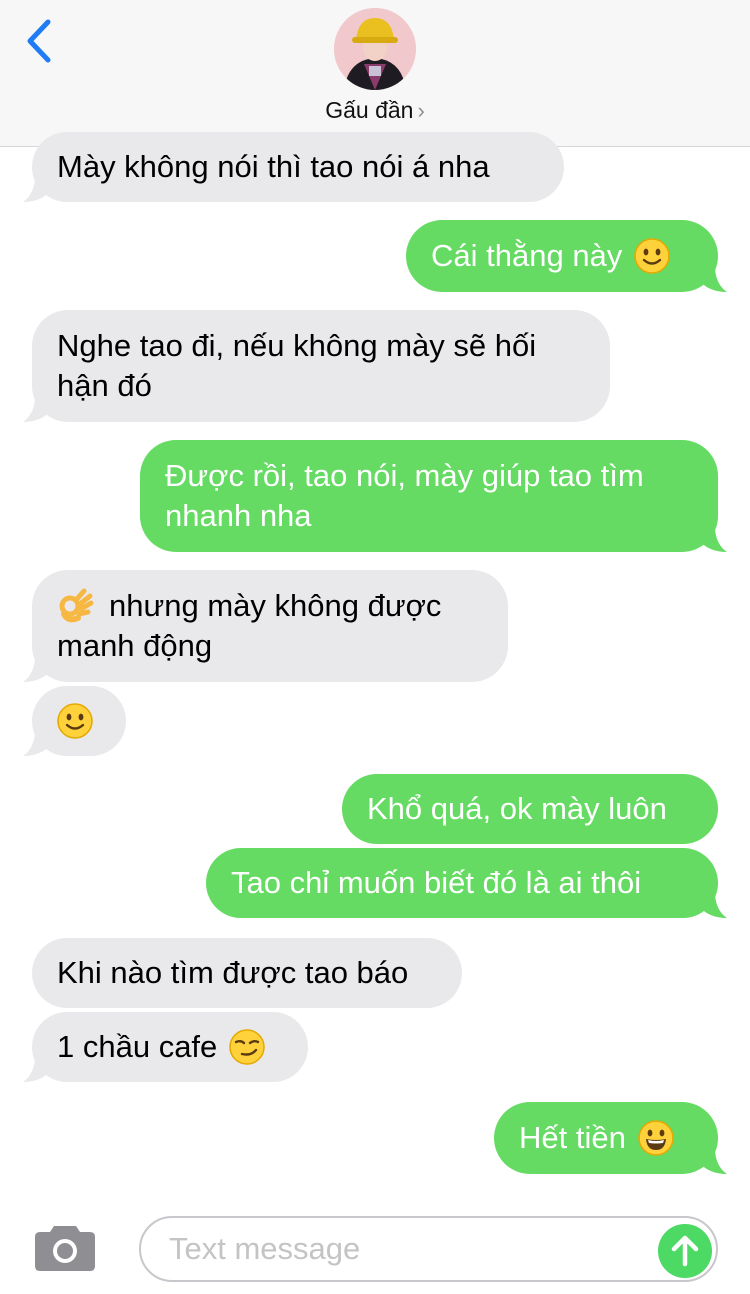  I want to click on received-message-bubble: Khi nào tìm được tao báo, so click(247, 973).